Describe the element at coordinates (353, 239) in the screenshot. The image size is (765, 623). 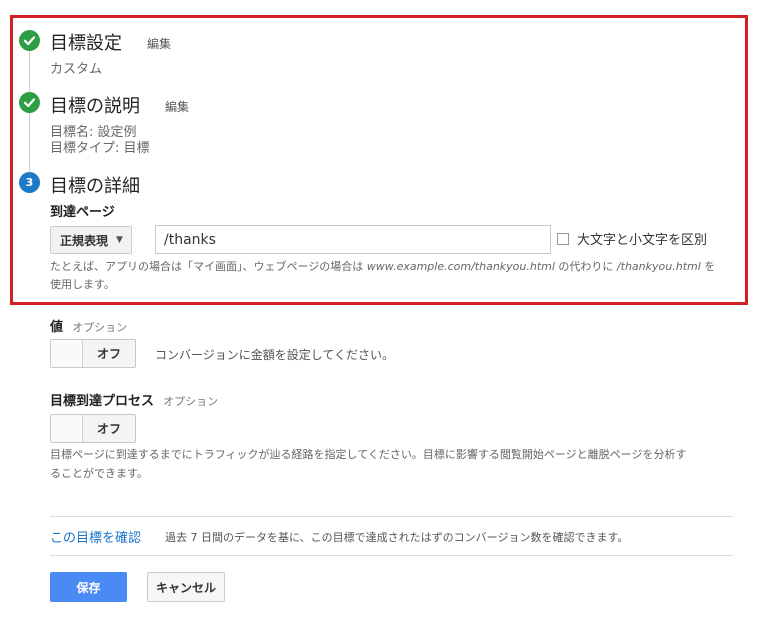
I see `destination-input` at that location.